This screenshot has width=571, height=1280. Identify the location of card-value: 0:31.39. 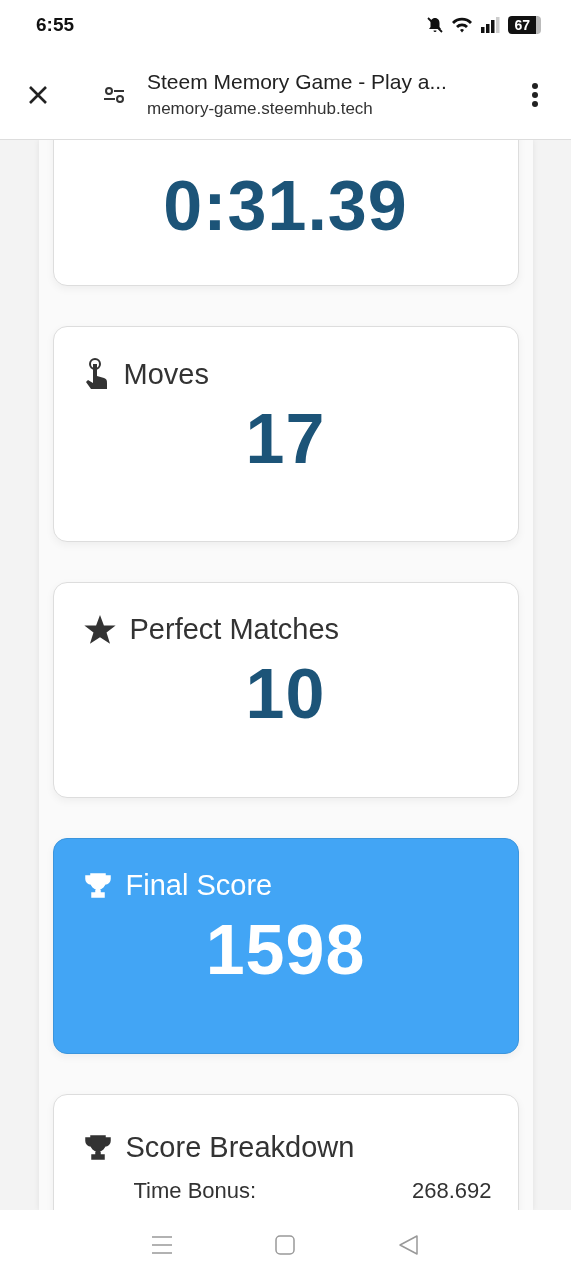
(285, 206).